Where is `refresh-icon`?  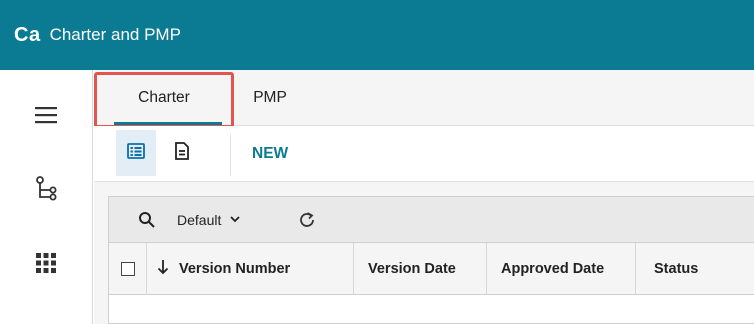
refresh-icon is located at coordinates (307, 220).